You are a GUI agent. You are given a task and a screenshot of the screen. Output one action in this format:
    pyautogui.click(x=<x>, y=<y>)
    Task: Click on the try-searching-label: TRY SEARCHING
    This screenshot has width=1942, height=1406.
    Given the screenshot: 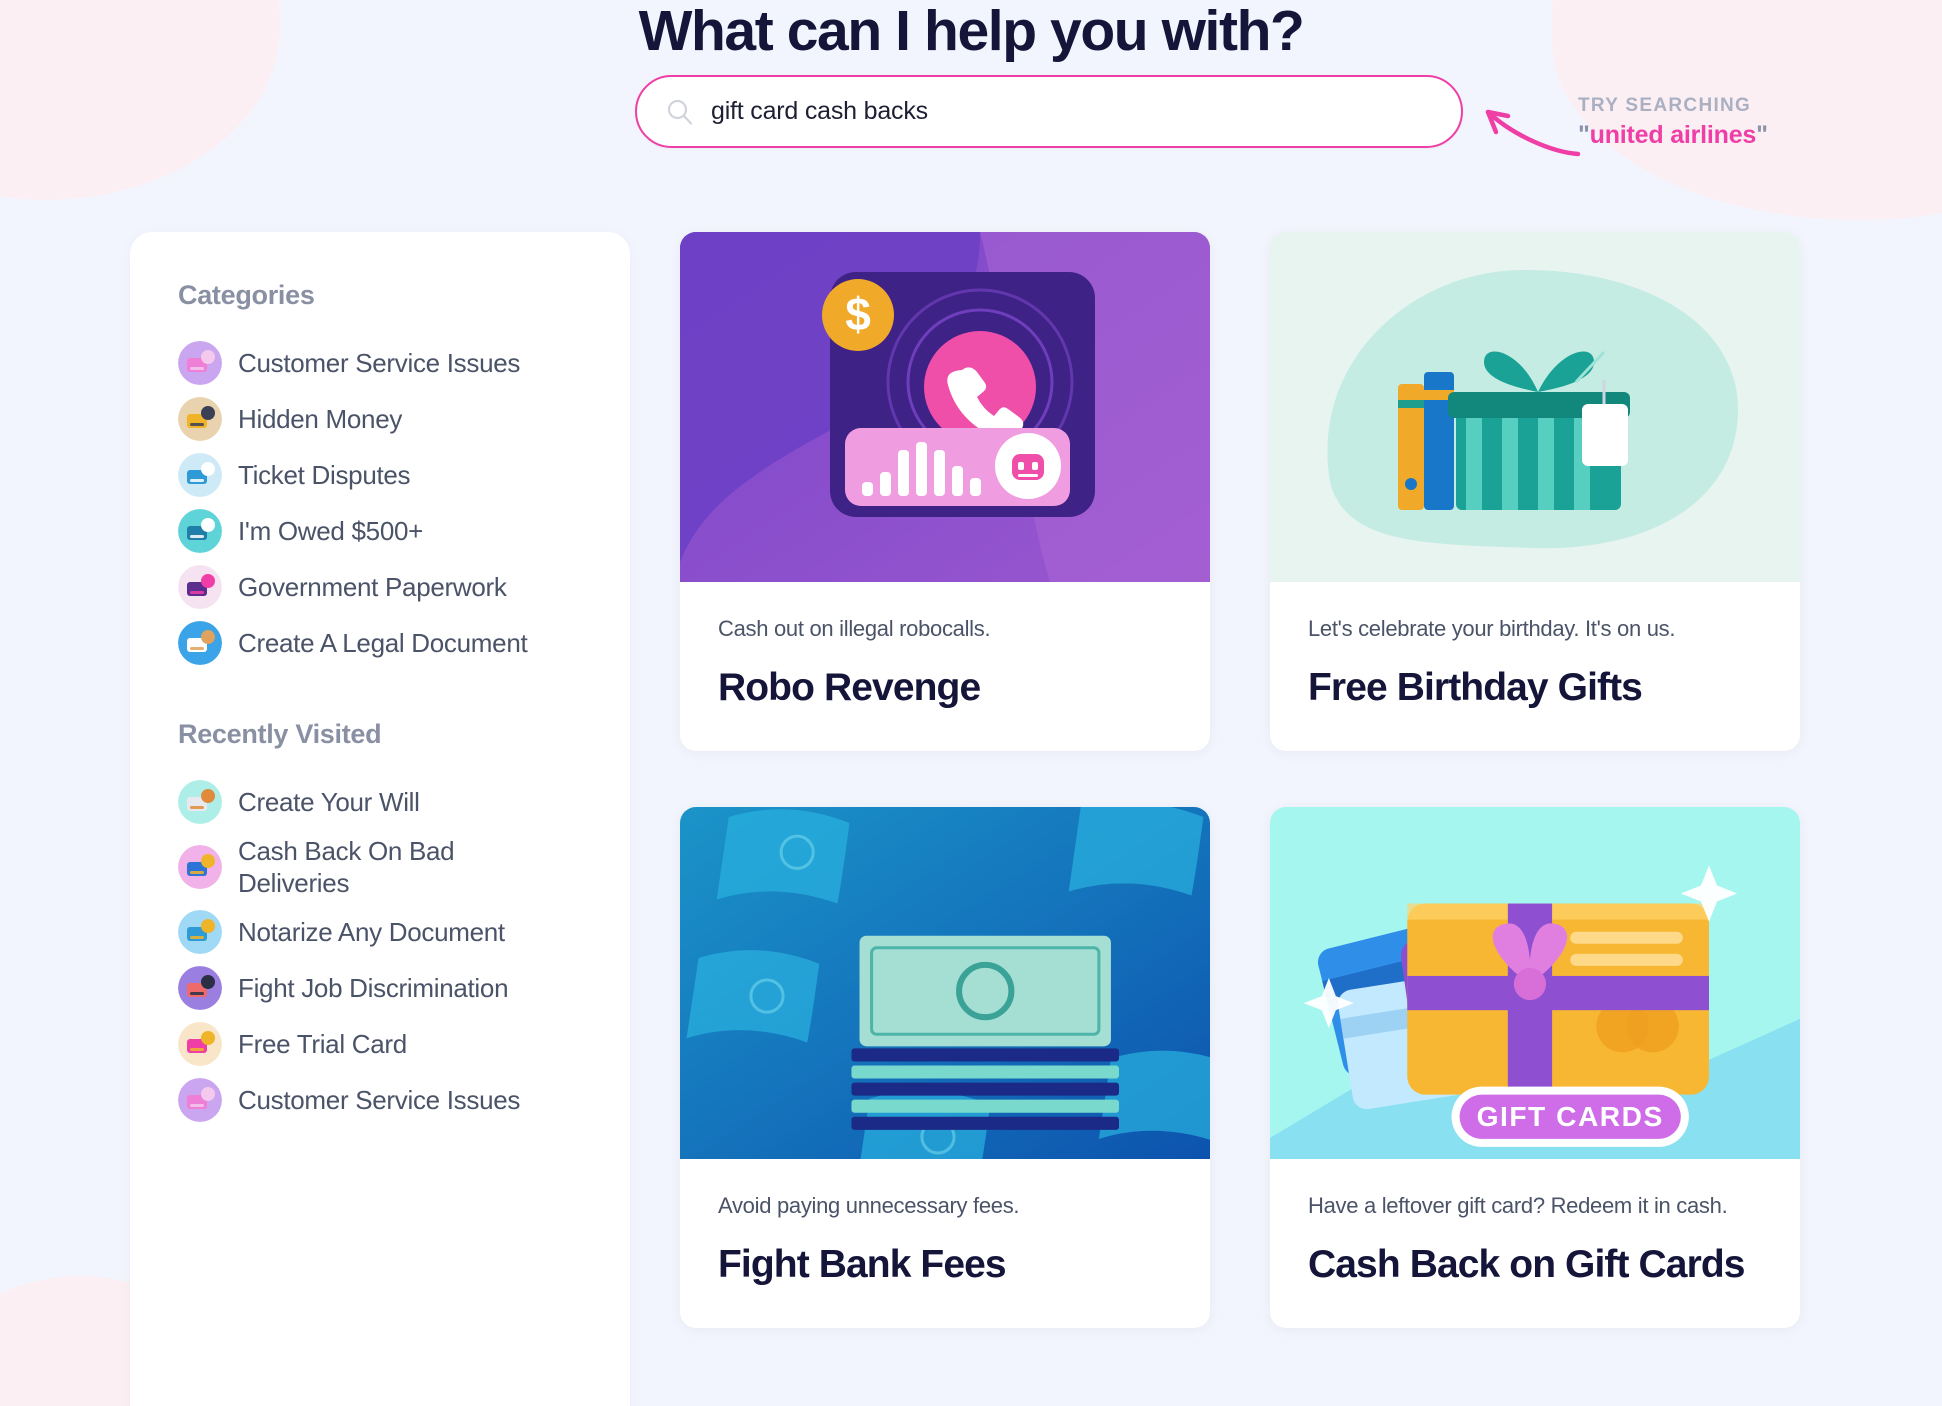 What is the action you would take?
    pyautogui.click(x=1665, y=105)
    